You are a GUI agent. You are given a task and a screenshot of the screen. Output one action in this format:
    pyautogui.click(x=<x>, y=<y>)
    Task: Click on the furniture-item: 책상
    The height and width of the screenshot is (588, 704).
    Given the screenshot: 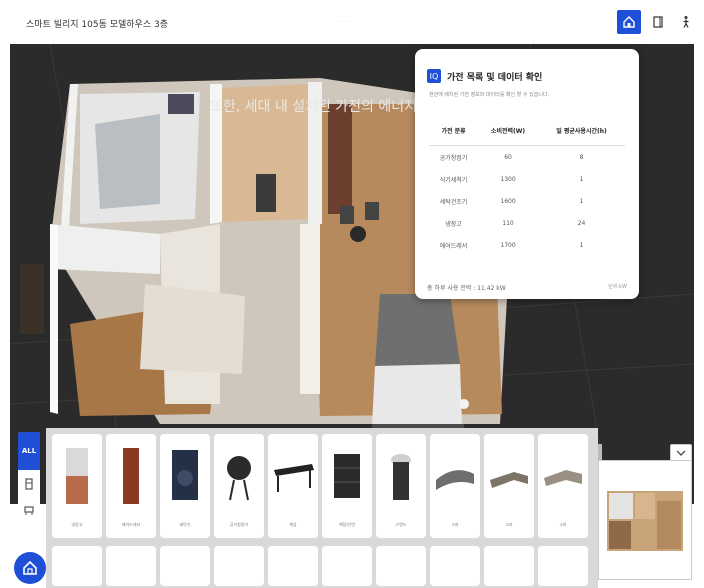 What is the action you would take?
    pyautogui.click(x=293, y=486)
    